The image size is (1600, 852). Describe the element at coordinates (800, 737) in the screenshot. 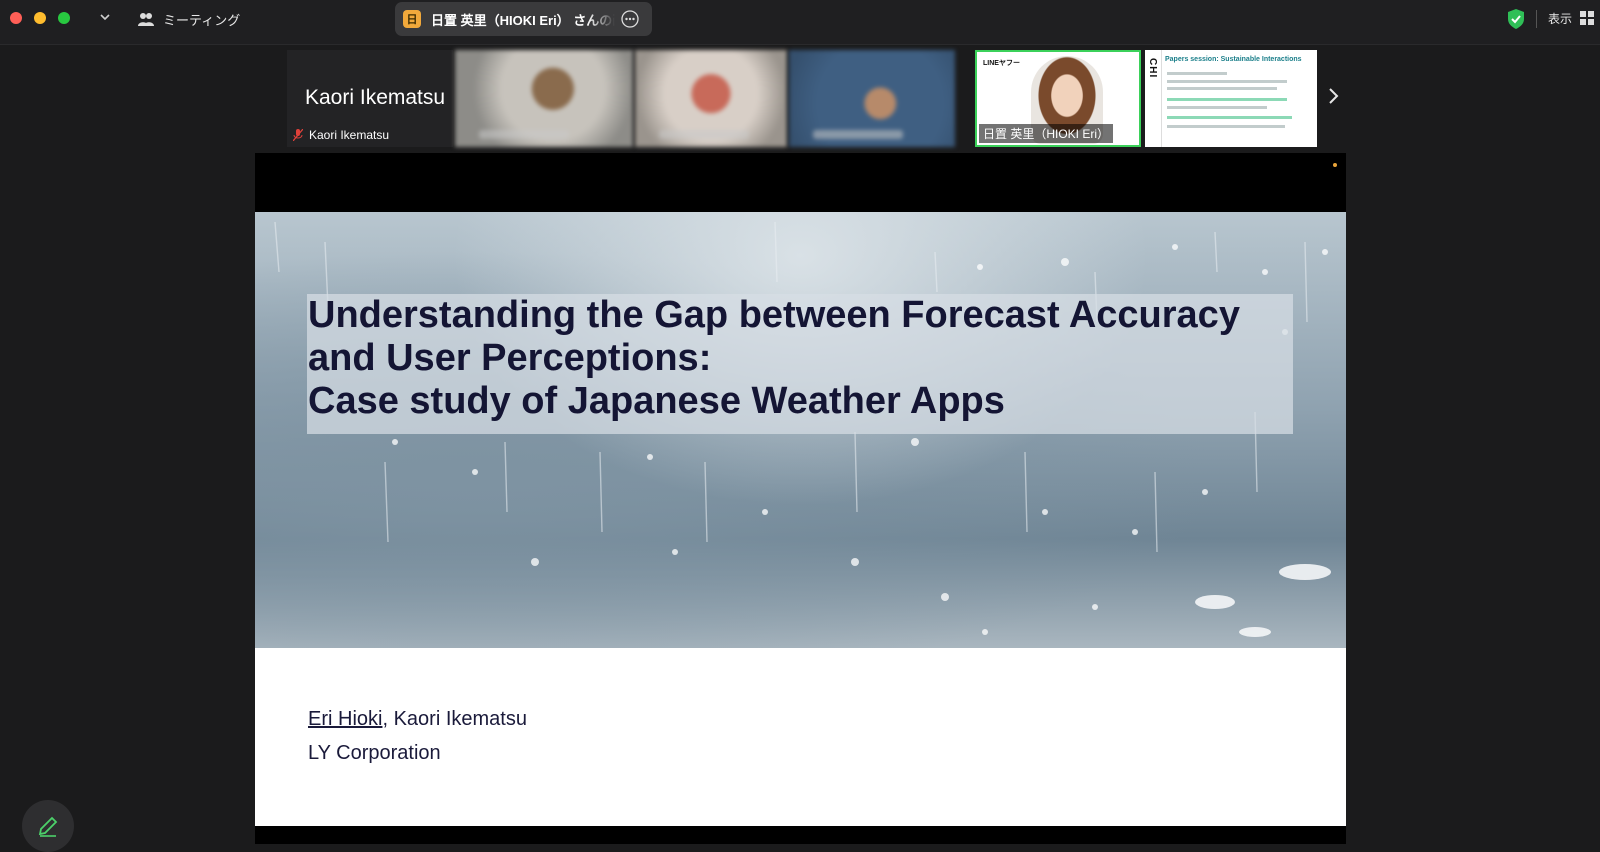

I see `slide-footer: Eri Hioki, Kaori Ikematsu LY Corporation` at that location.